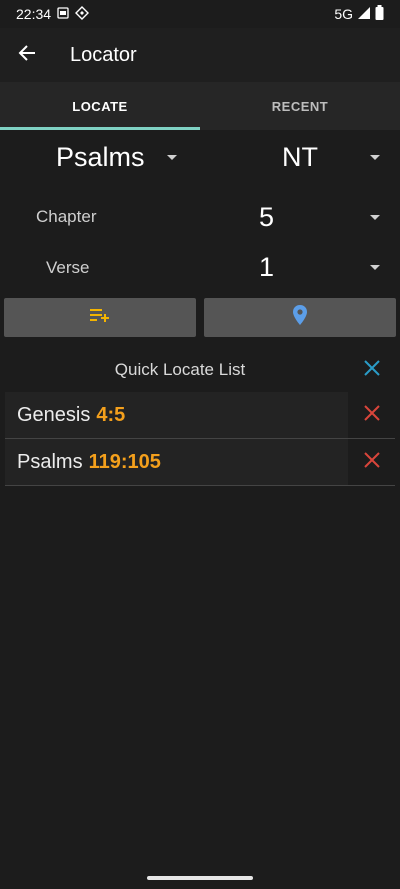 Image resolution: width=400 pixels, height=889 pixels. Describe the element at coordinates (320, 267) in the screenshot. I see `verse-dropdown: 1` at that location.